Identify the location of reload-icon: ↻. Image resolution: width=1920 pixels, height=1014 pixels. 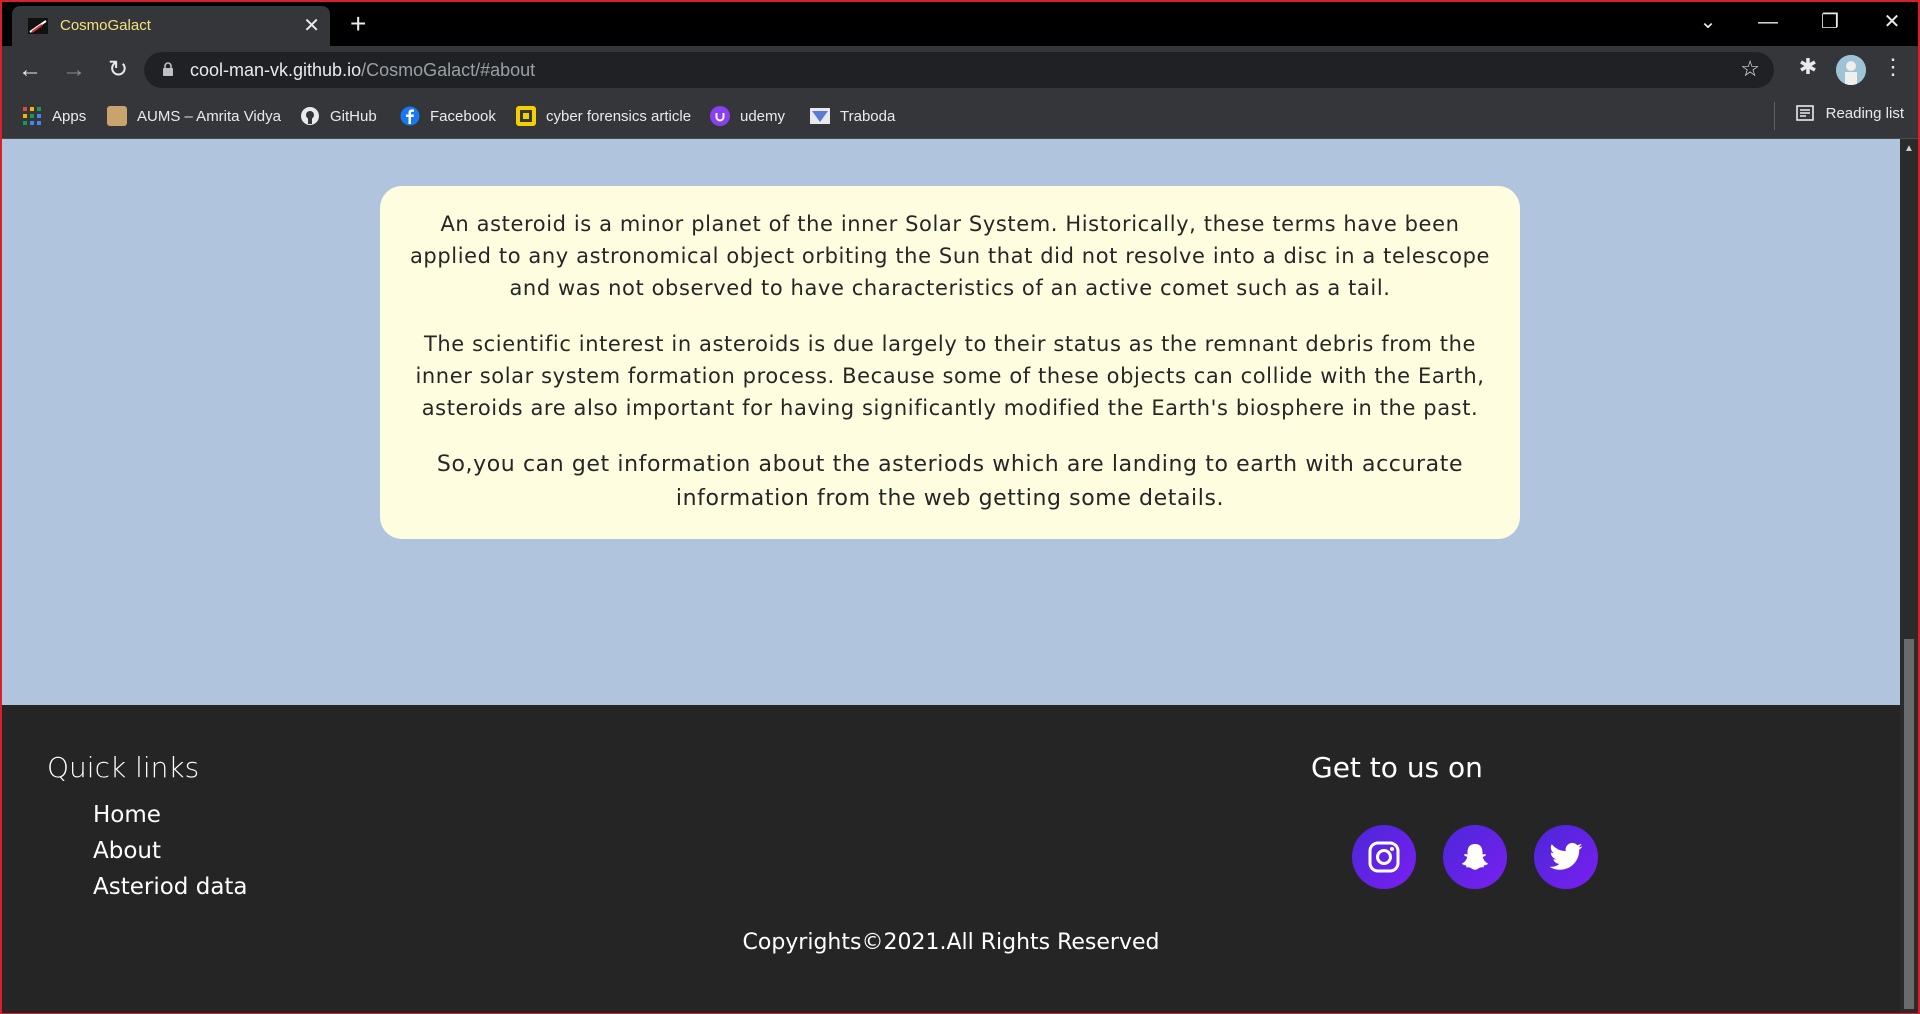
(118, 70).